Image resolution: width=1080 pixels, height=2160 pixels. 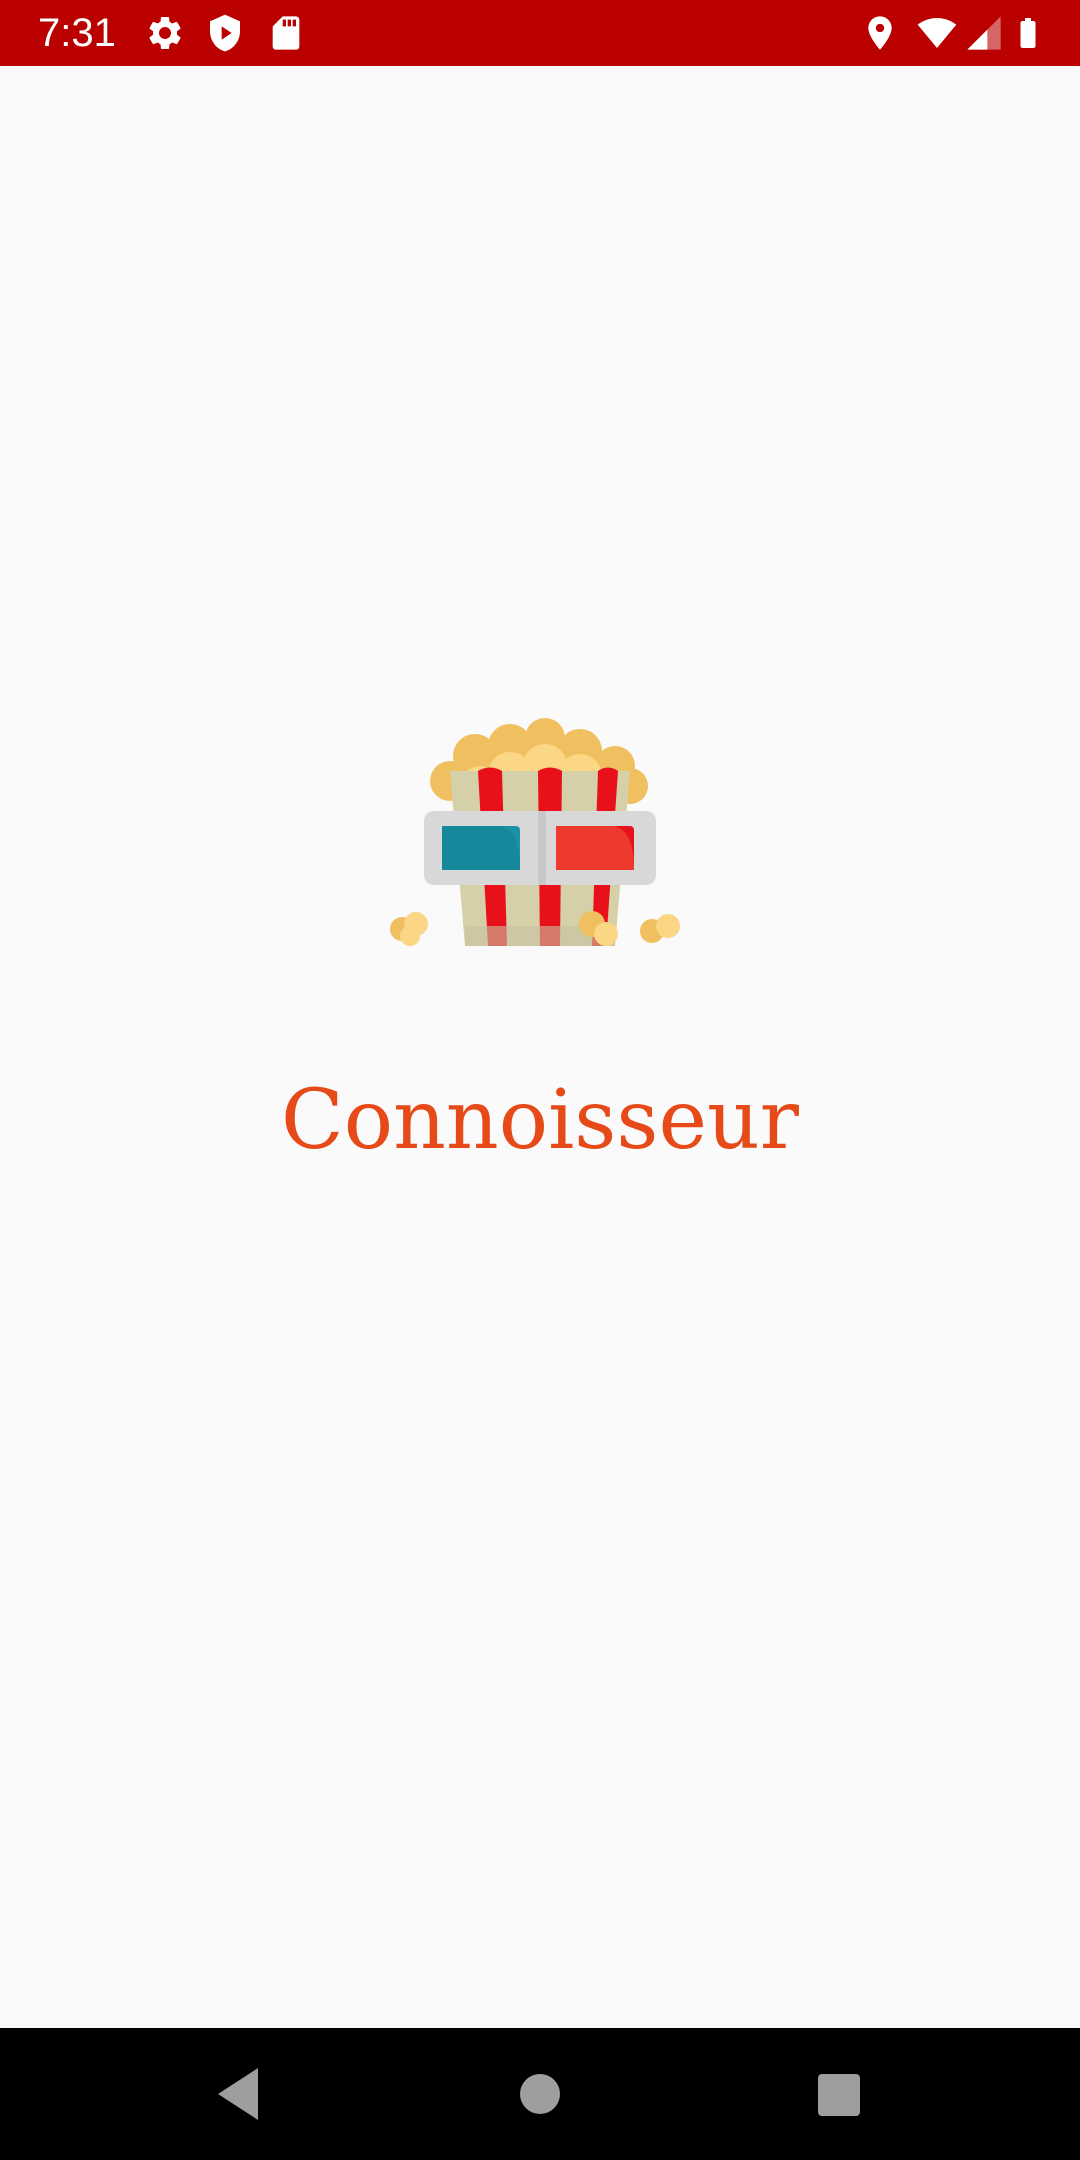 I want to click on settings-gear-icon, so click(x=165, y=33).